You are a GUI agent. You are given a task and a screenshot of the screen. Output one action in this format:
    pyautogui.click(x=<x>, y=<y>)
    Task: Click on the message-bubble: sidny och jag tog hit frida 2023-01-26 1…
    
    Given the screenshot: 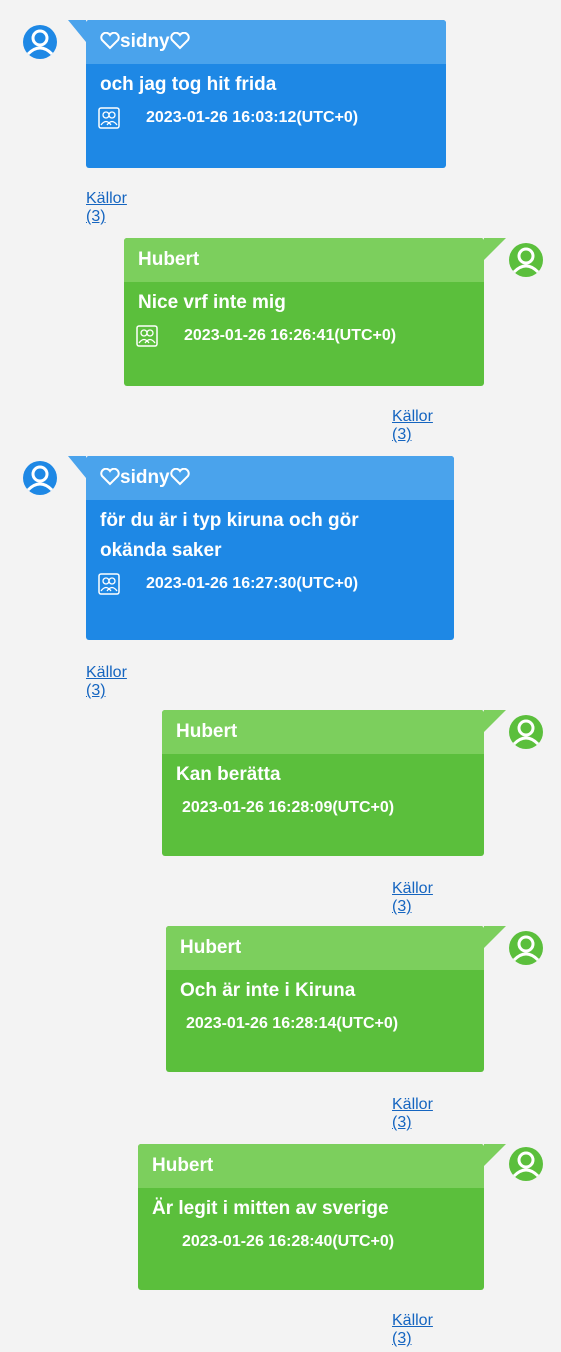 What is the action you would take?
    pyautogui.click(x=257, y=94)
    